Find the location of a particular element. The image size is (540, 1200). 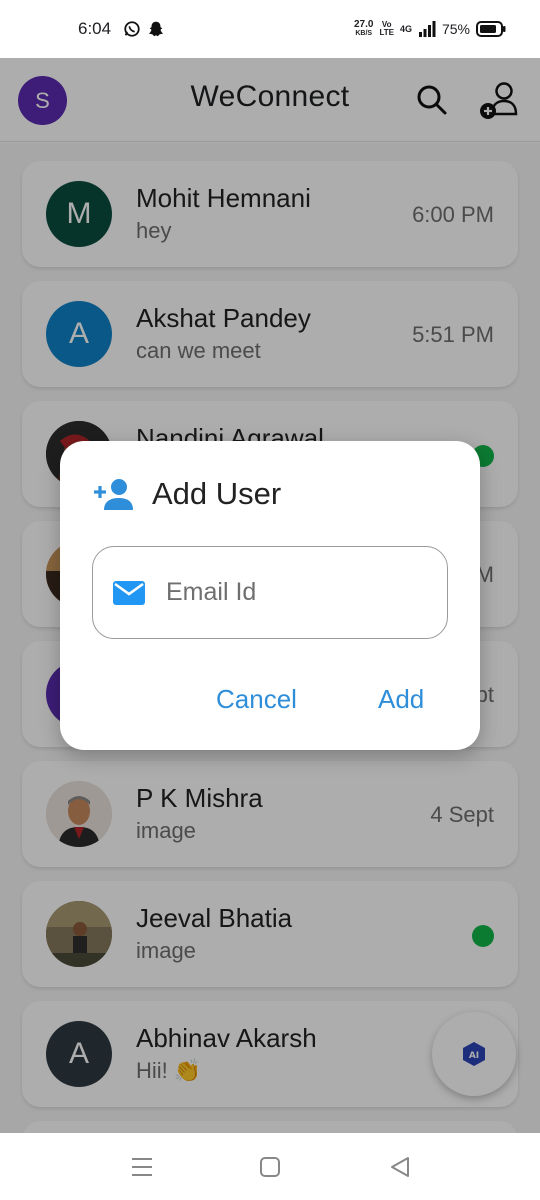

volte-bottom: LTE is located at coordinates (386, 32).